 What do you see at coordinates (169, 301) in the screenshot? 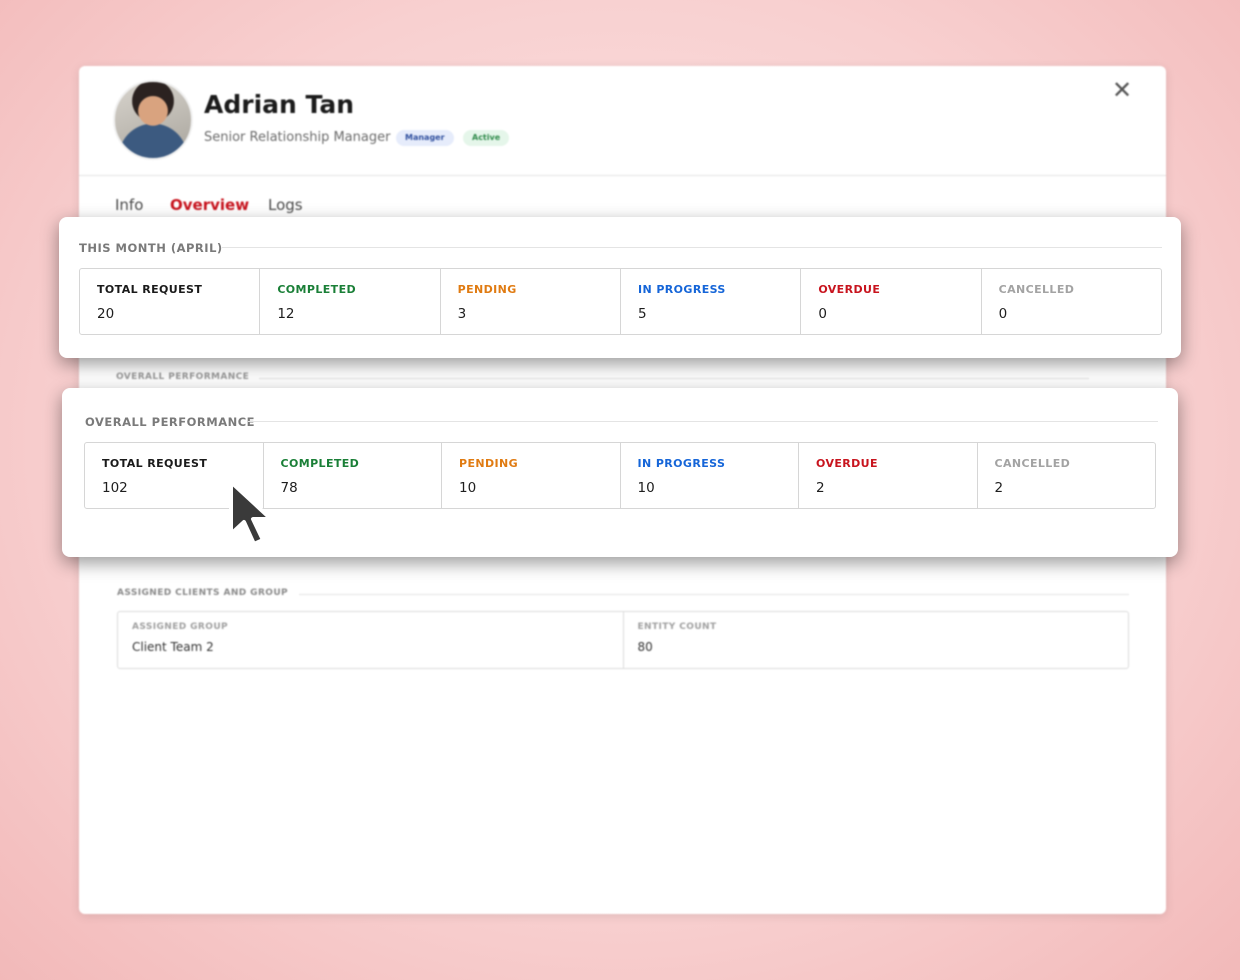
I see `stat-total-request: TOTAL REQUEST 20` at bounding box center [169, 301].